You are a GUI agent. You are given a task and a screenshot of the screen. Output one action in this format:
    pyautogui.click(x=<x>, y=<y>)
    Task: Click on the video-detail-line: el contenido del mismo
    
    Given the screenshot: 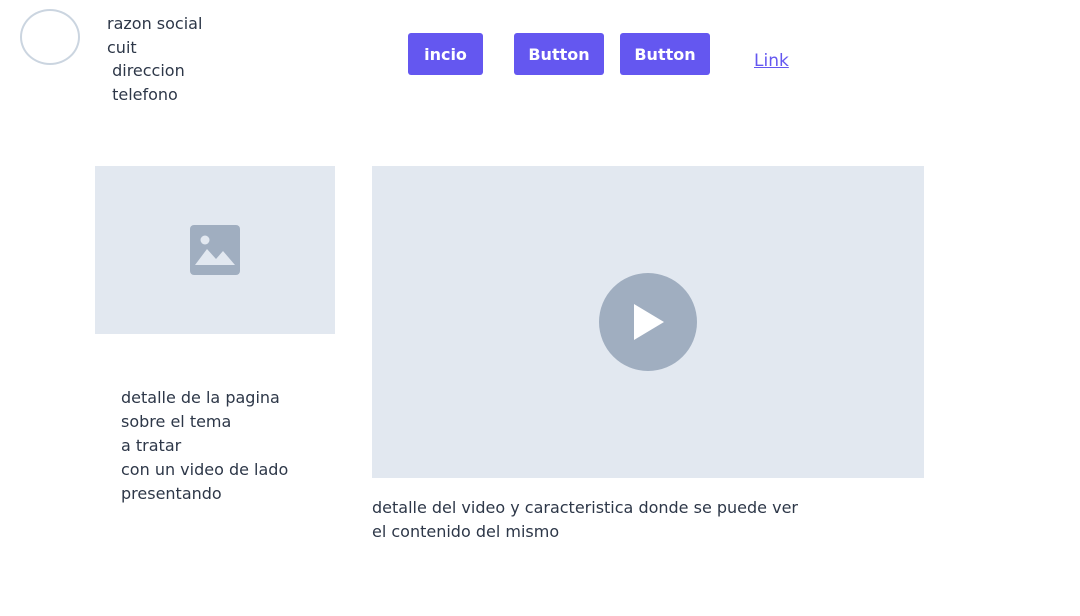 What is the action you would take?
    pyautogui.click(x=466, y=531)
    